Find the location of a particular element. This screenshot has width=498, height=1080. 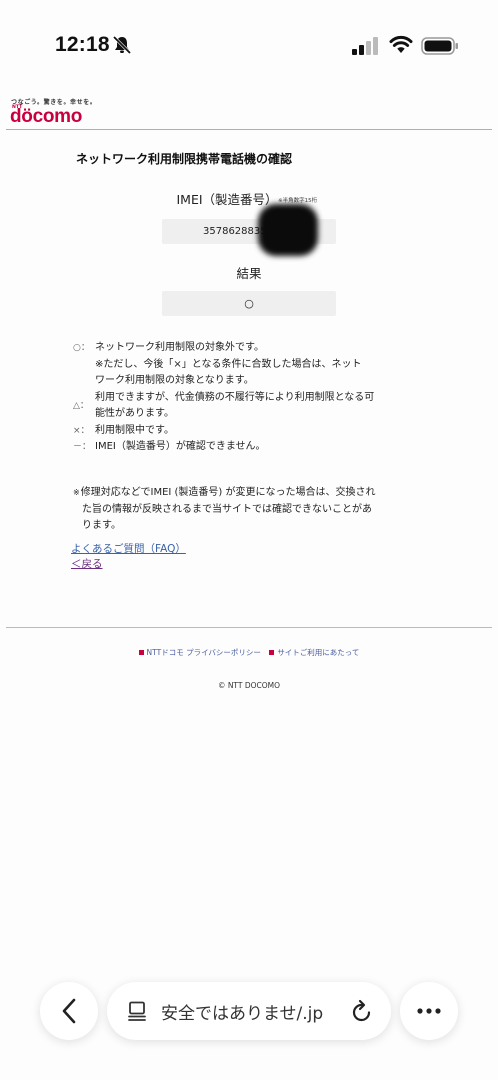

legend-symbol: △： is located at coordinates (81, 405).